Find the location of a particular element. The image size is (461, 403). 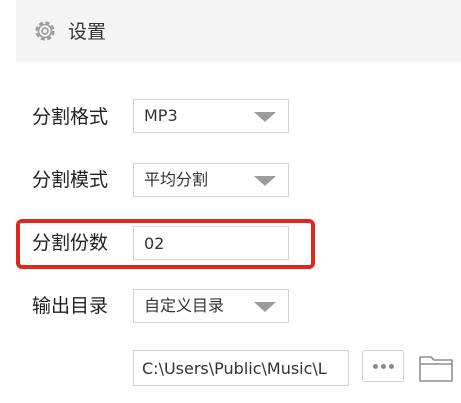

mode-selected-value: 平均分割 is located at coordinates (176, 179).